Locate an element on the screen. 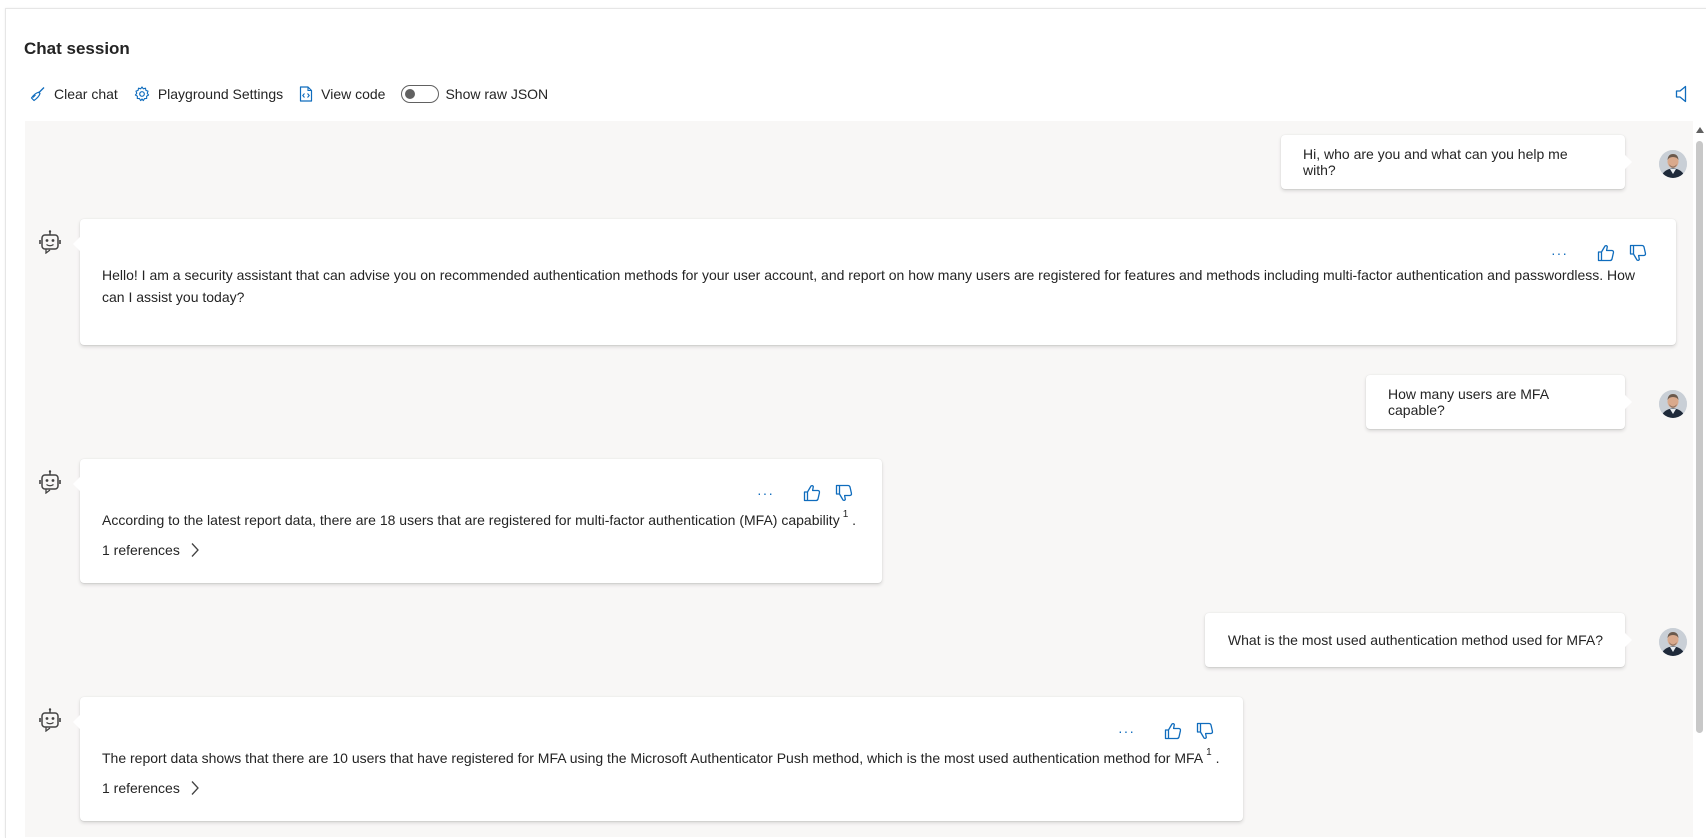  user-message-text: How many users are MFA capable? is located at coordinates (1468, 402).